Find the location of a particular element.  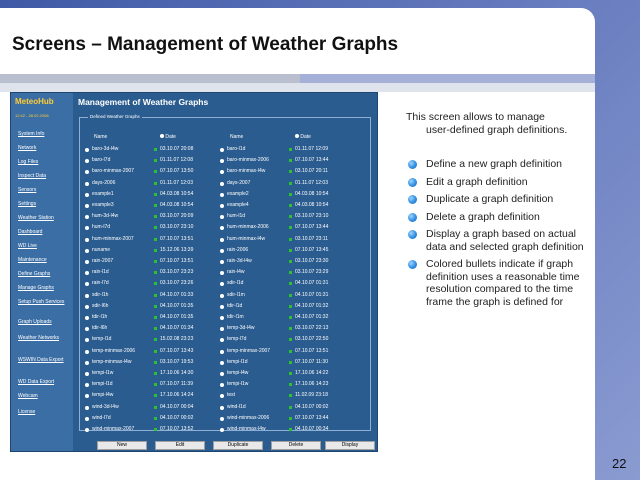

graph-name: wind-minmax-2006 is located at coordinates (248, 417).